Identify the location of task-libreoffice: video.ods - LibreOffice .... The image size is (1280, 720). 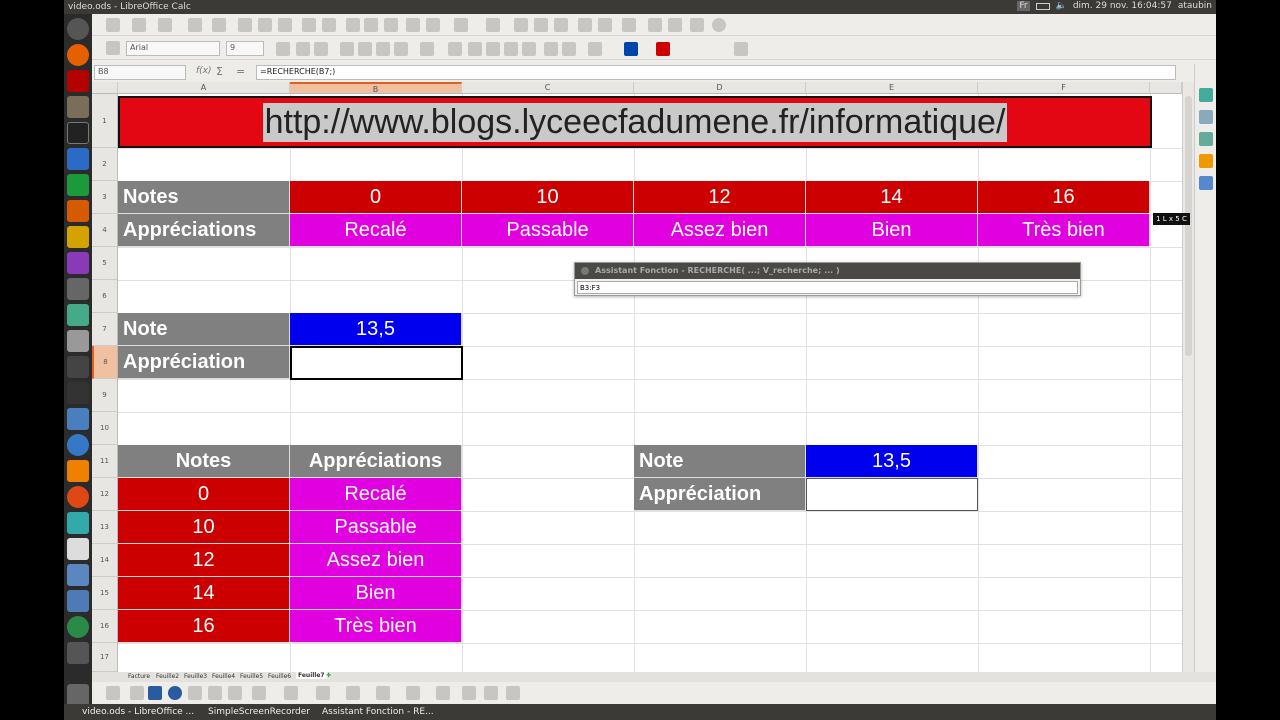
(131, 712).